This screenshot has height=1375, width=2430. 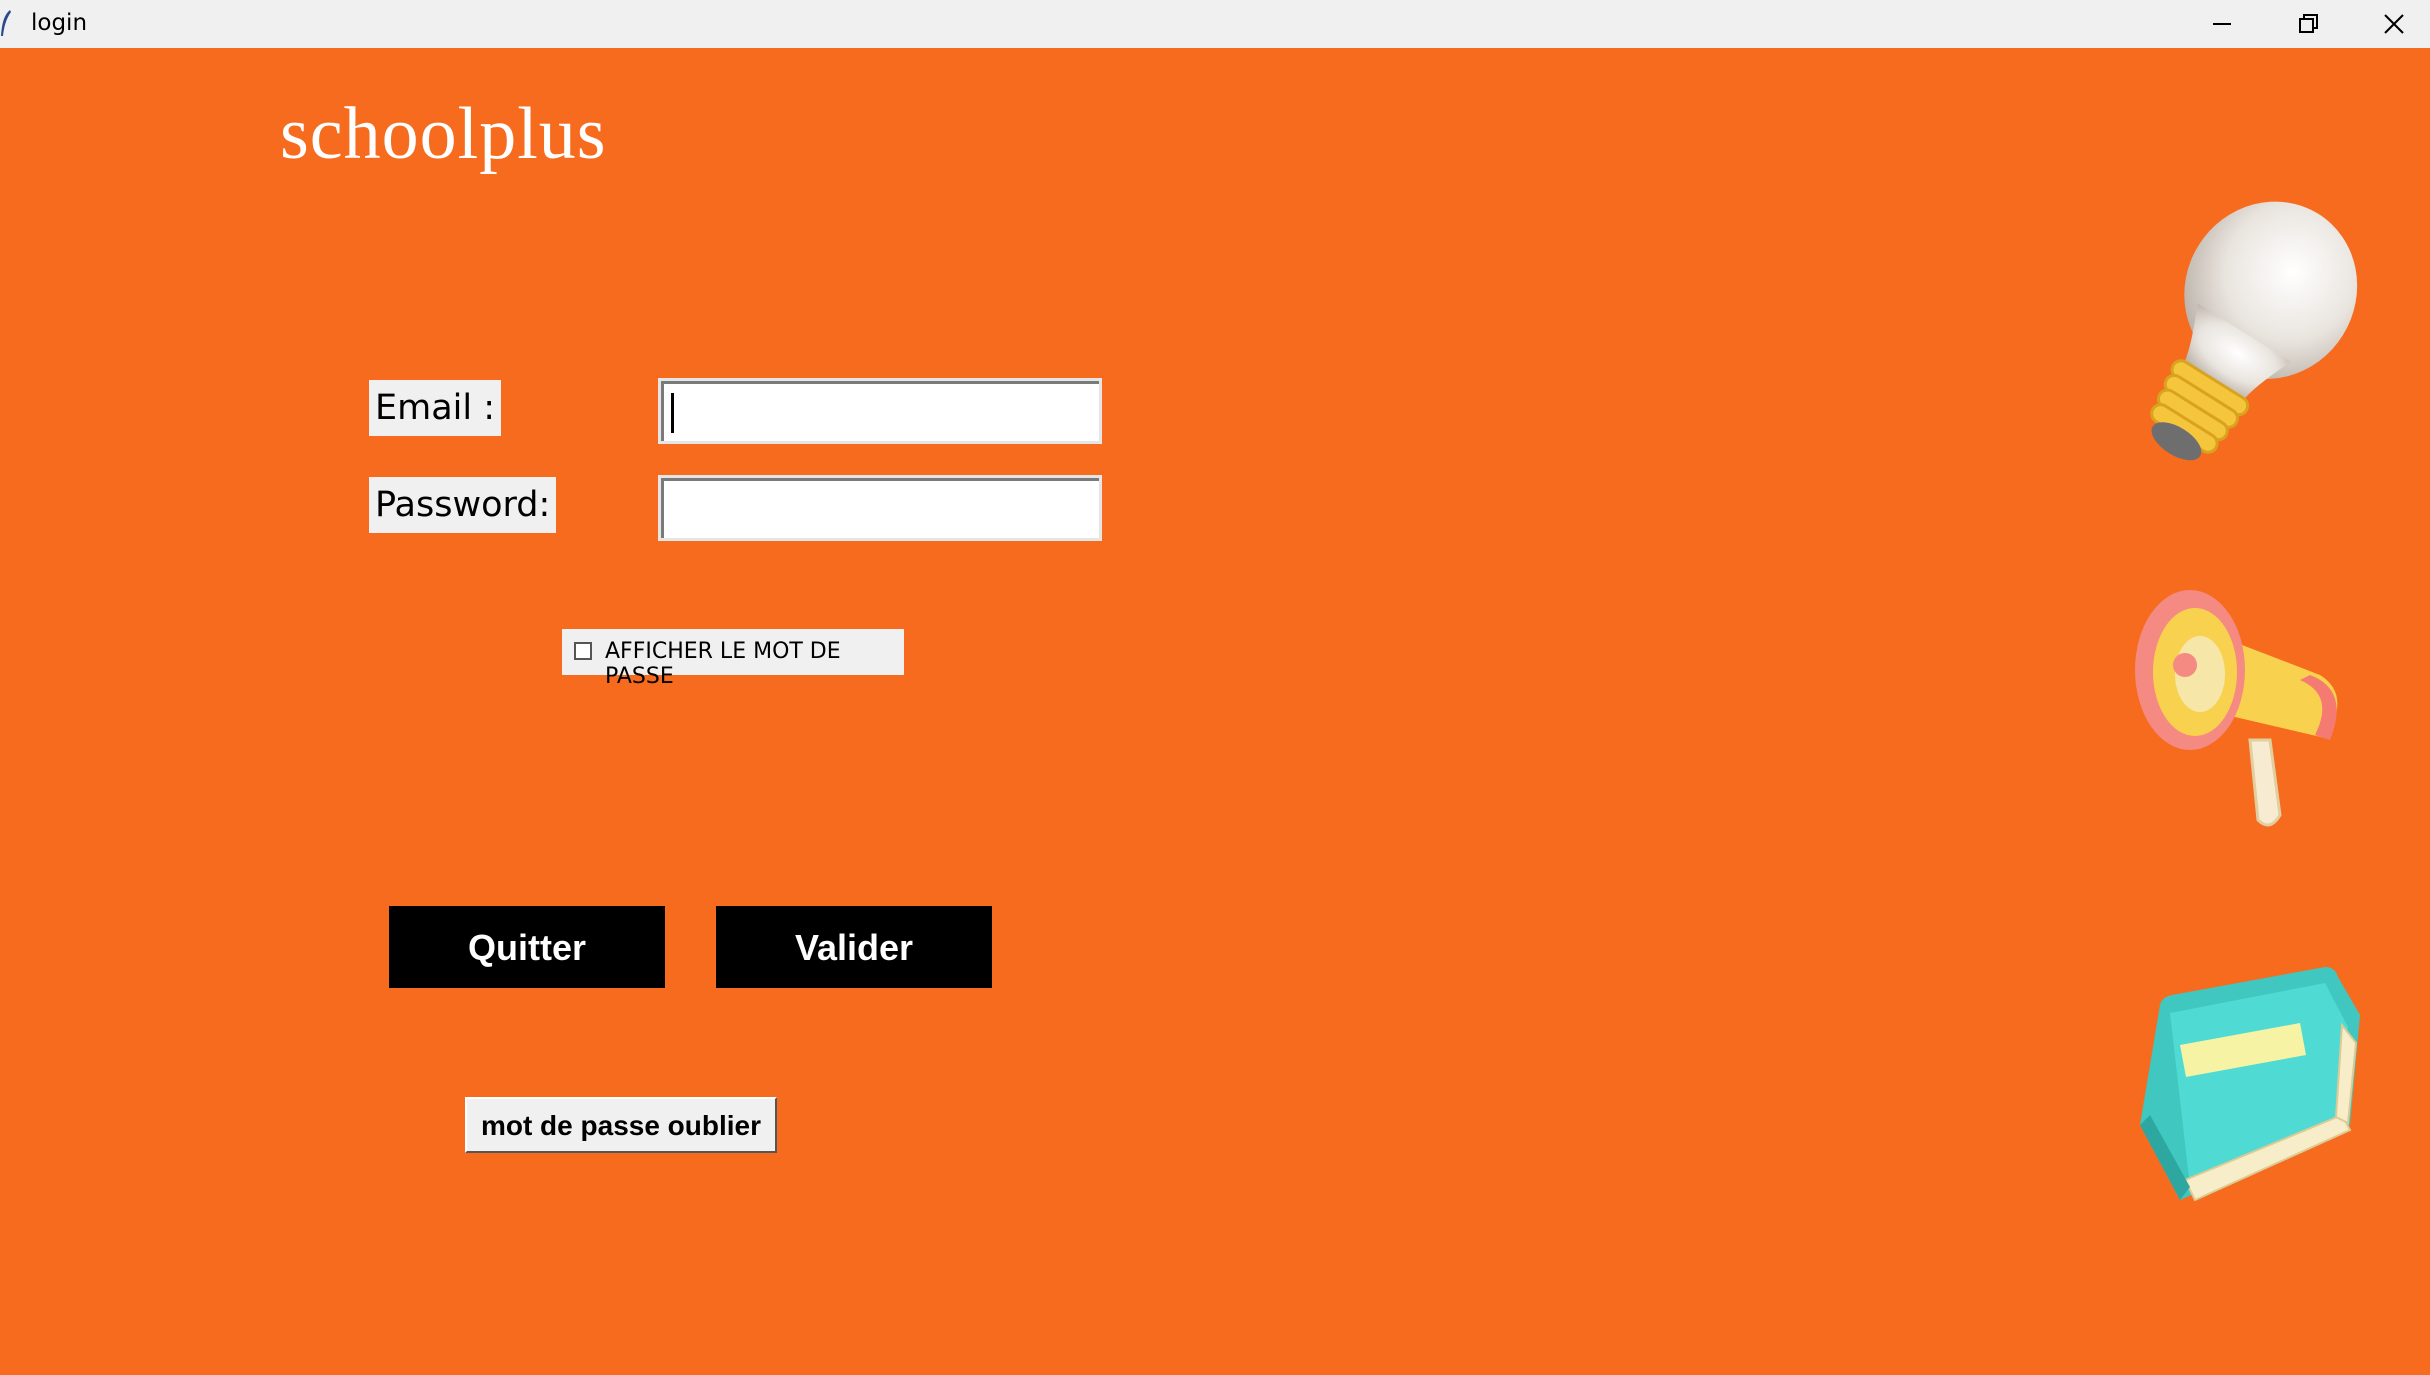 I want to click on restore-button, so click(x=2308, y=24).